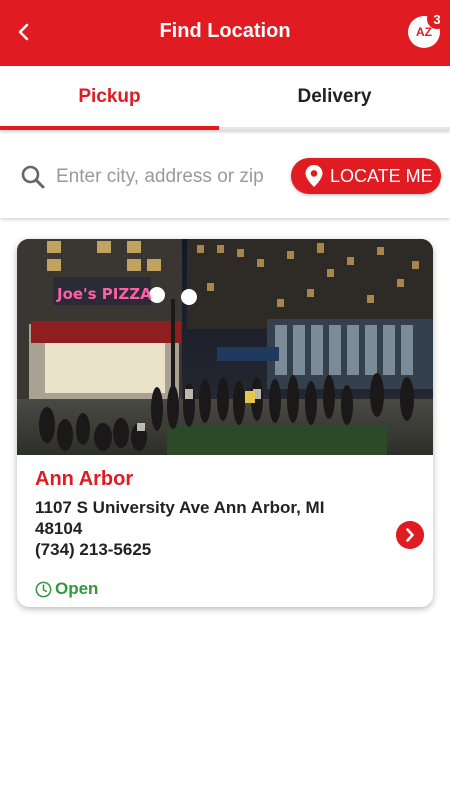 The height and width of the screenshot is (800, 450). I want to click on sign-lettering: Joe's PIZZA, so click(104, 294).